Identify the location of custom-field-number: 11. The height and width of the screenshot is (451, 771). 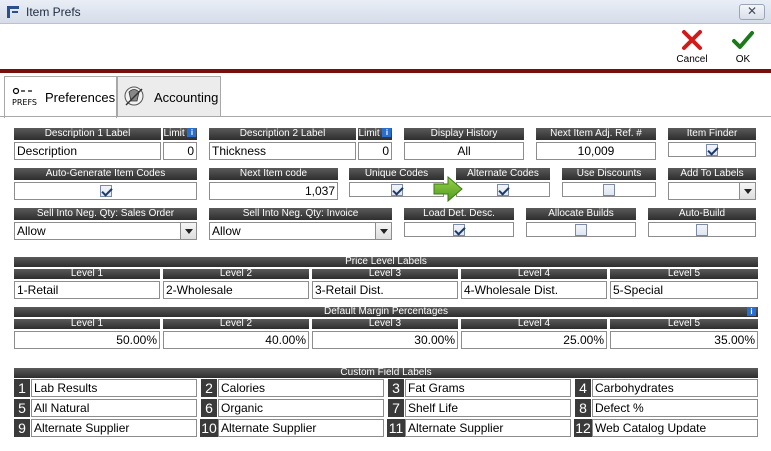
(396, 428).